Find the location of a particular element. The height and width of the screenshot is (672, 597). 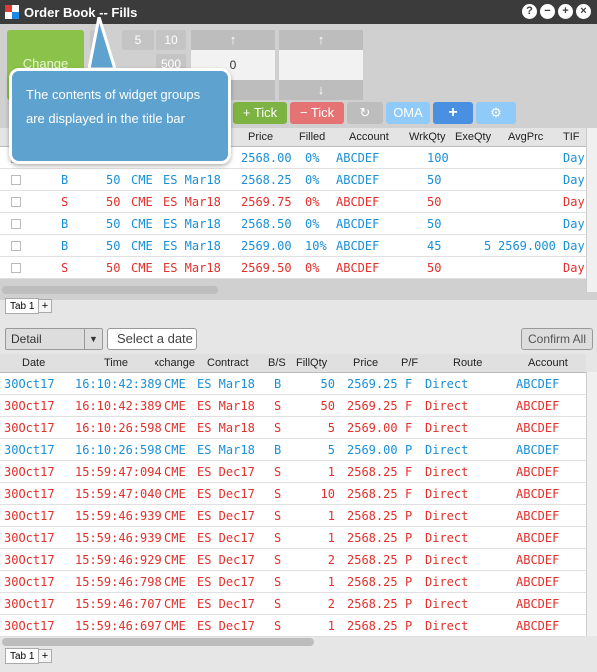

fill-cell-qty: 50 is located at coordinates (327, 384).